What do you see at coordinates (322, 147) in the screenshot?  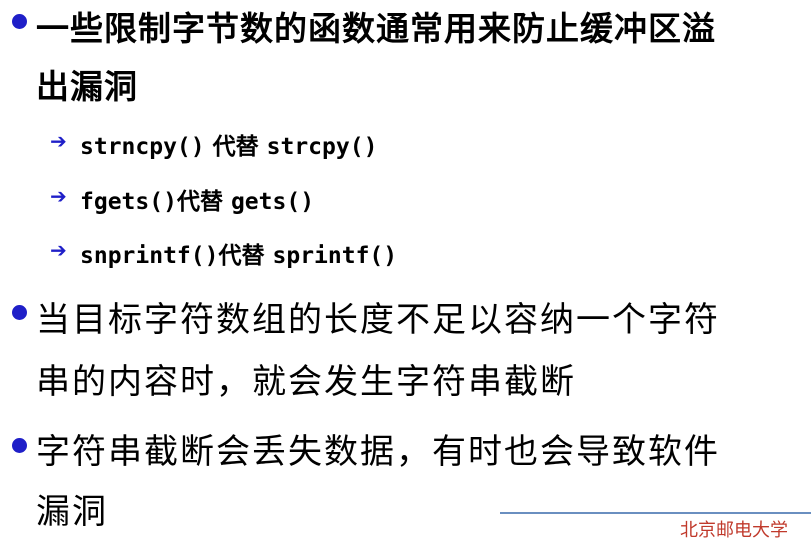 I see `function-name: strcpy()` at bounding box center [322, 147].